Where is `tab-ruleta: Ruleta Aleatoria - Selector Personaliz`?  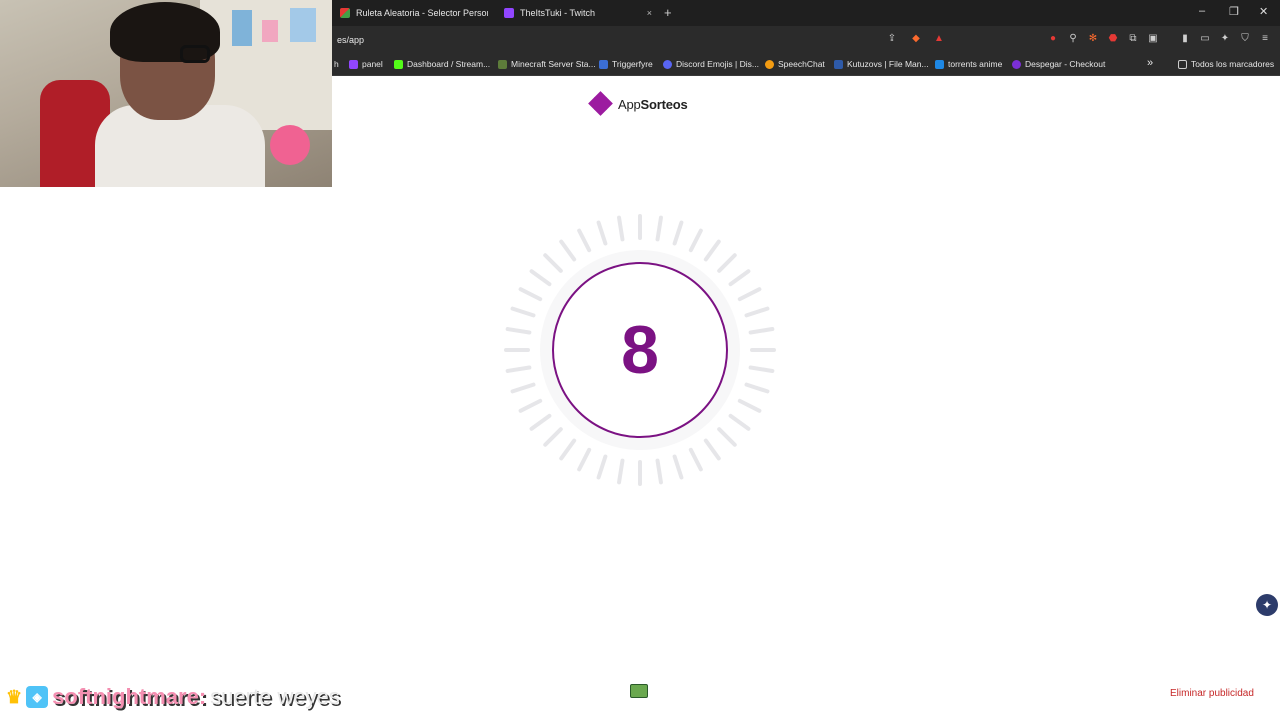
tab-ruleta: Ruleta Aleatoria - Selector Personaliz is located at coordinates (410, 13).